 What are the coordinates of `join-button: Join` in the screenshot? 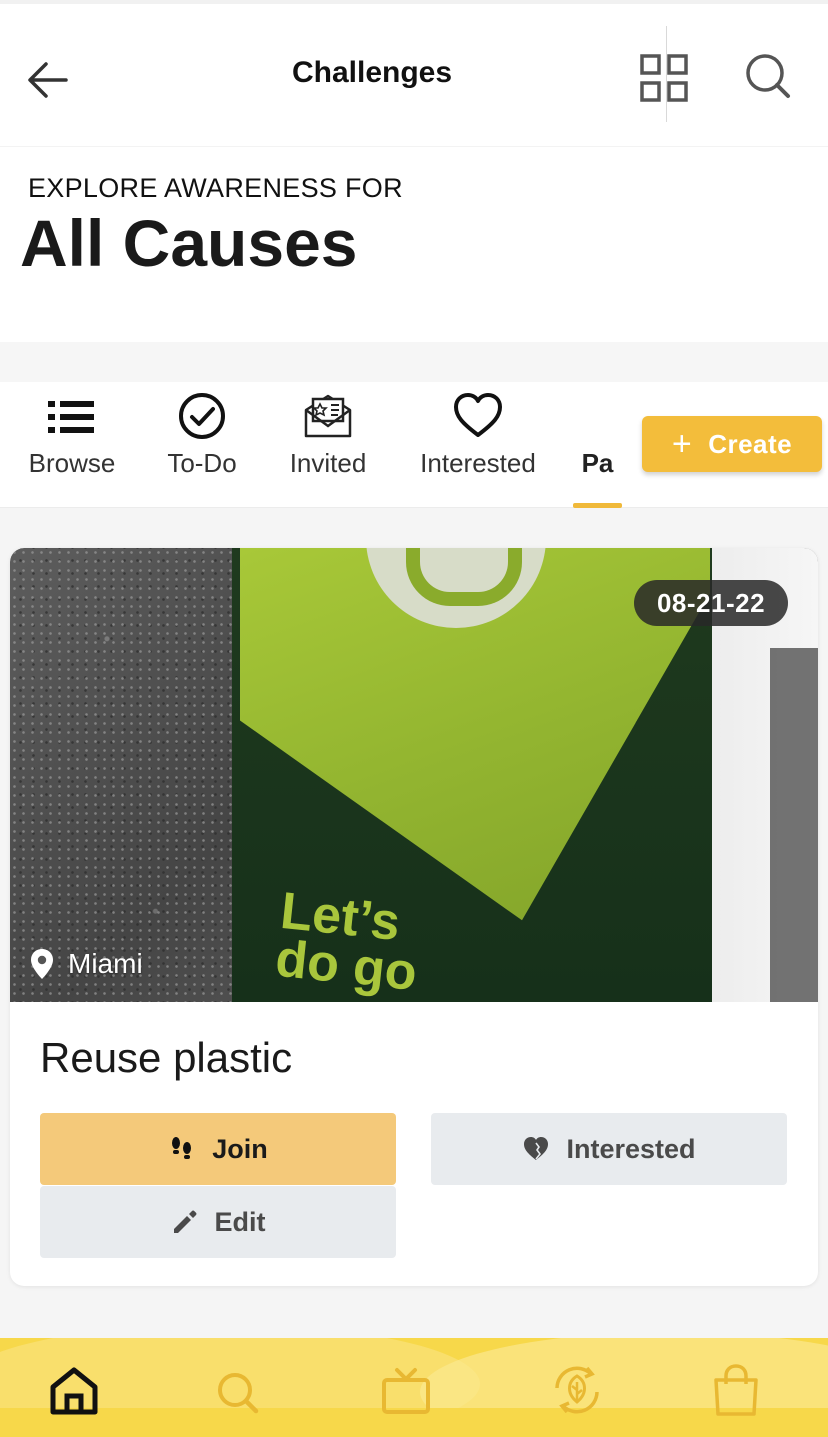 It's located at (218, 1149).